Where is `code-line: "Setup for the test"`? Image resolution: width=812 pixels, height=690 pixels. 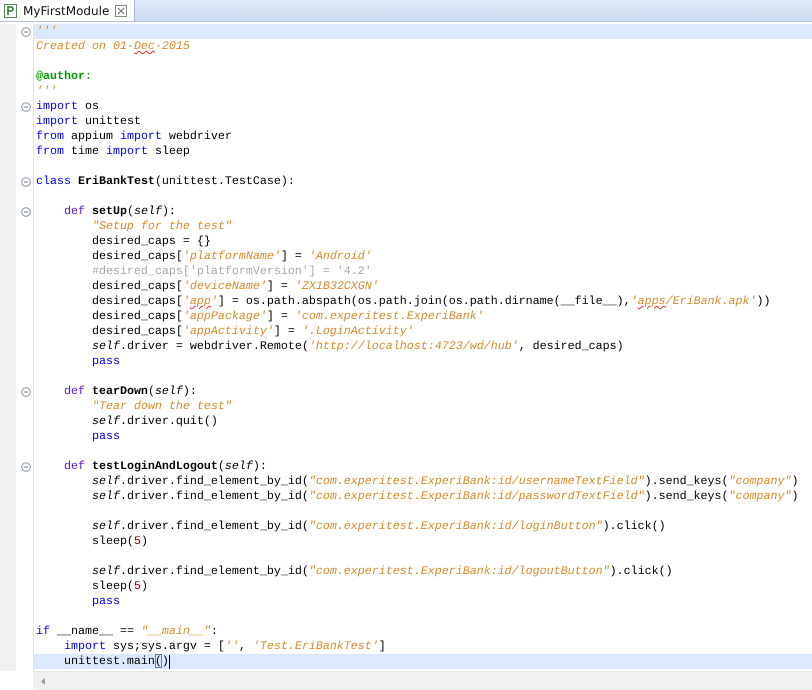 code-line: "Setup for the test" is located at coordinates (161, 226).